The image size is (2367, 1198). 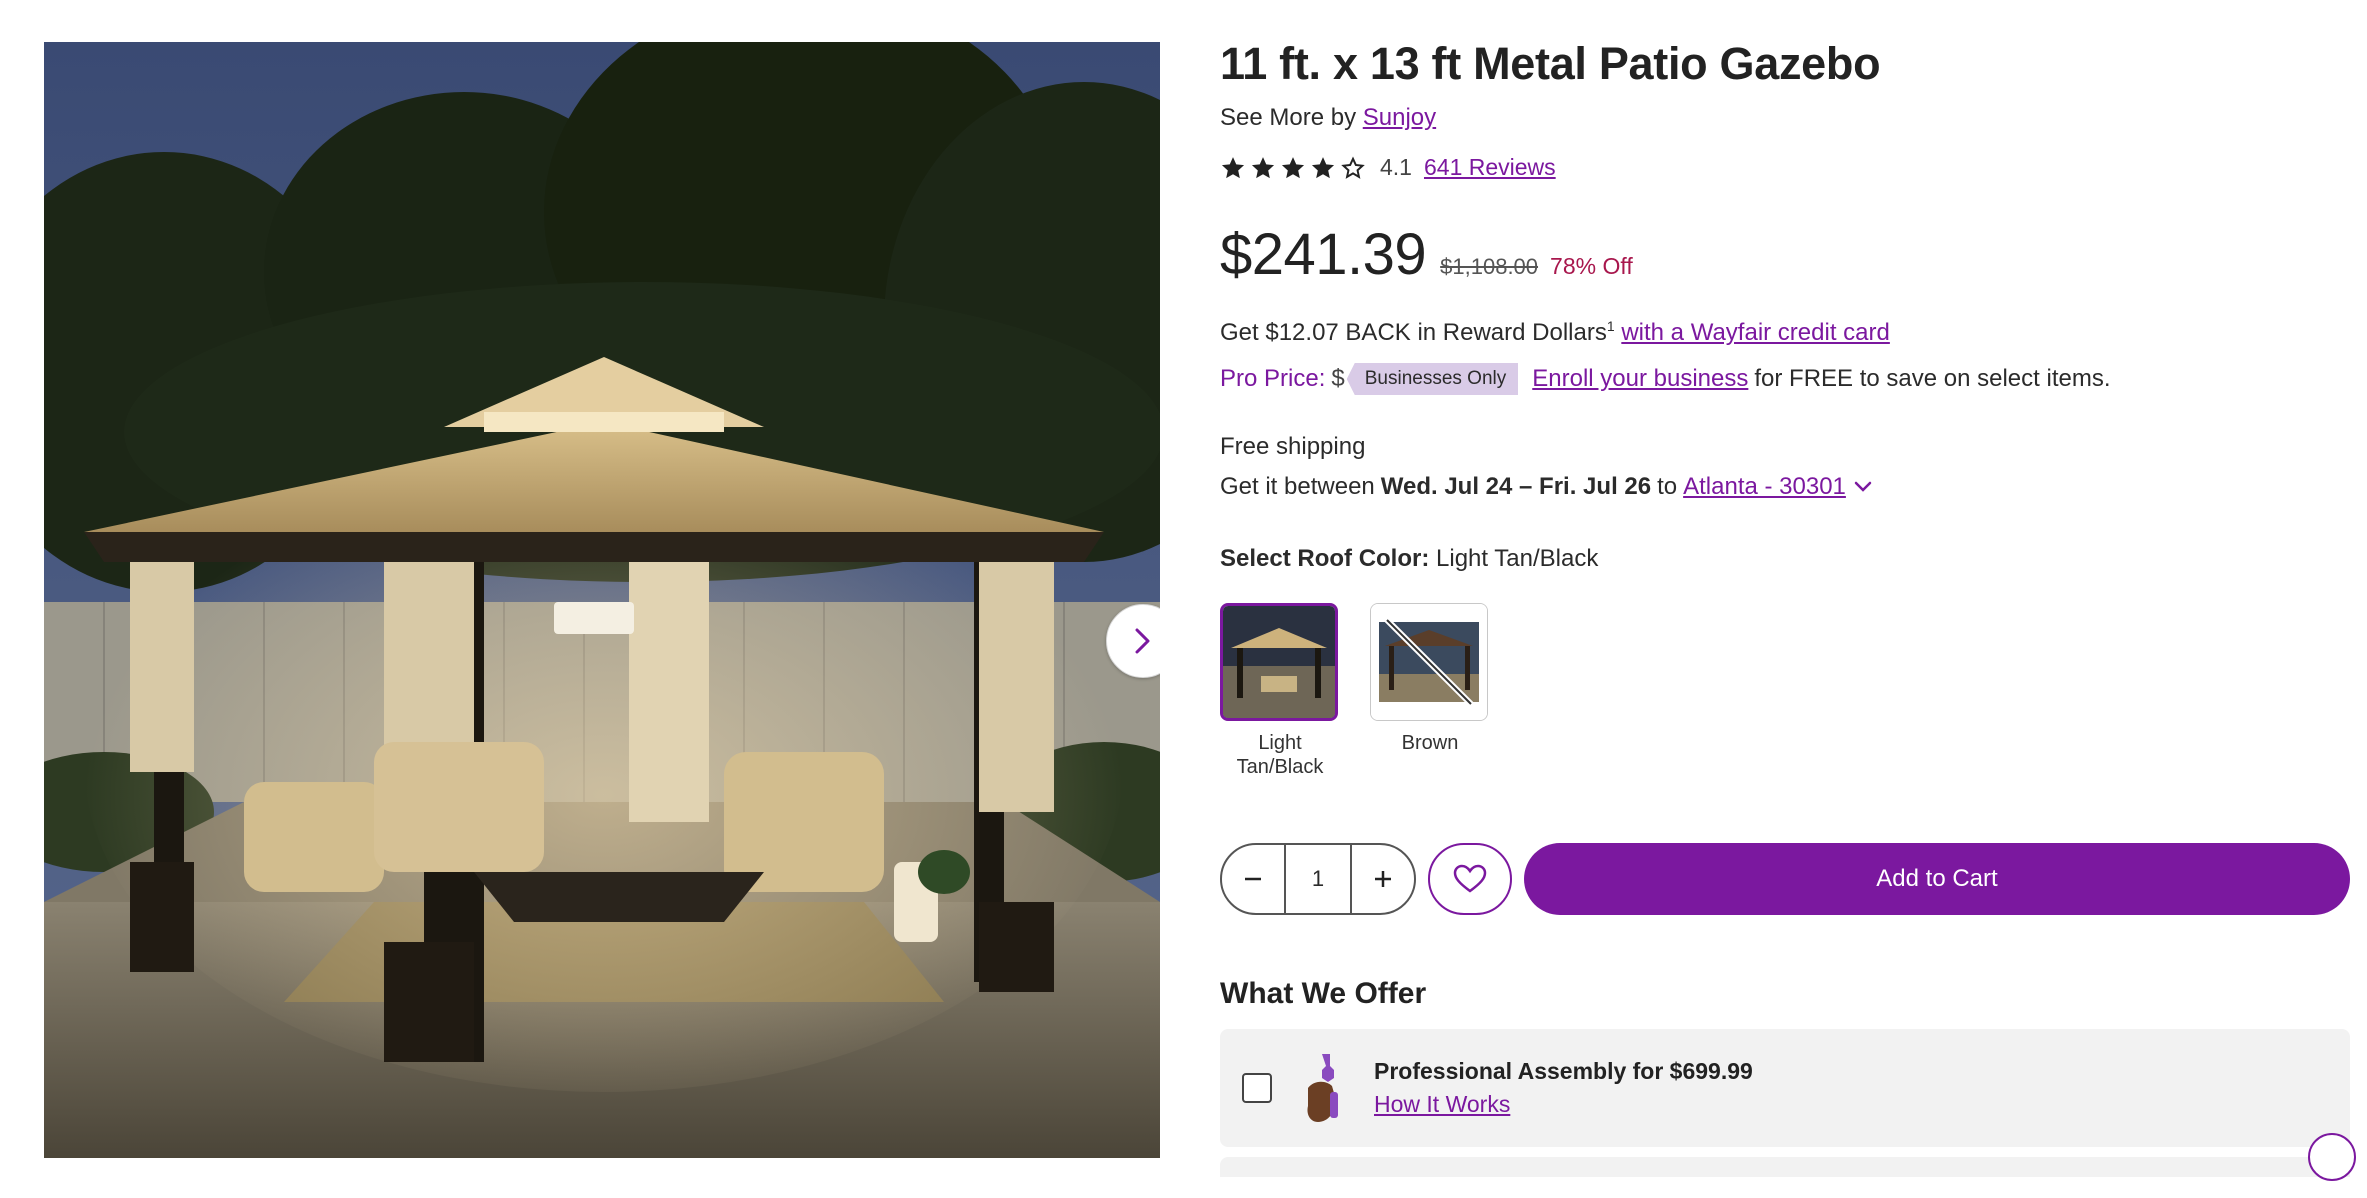 I want to click on pro-suffix: for FREE to save on select items., so click(x=1932, y=378).